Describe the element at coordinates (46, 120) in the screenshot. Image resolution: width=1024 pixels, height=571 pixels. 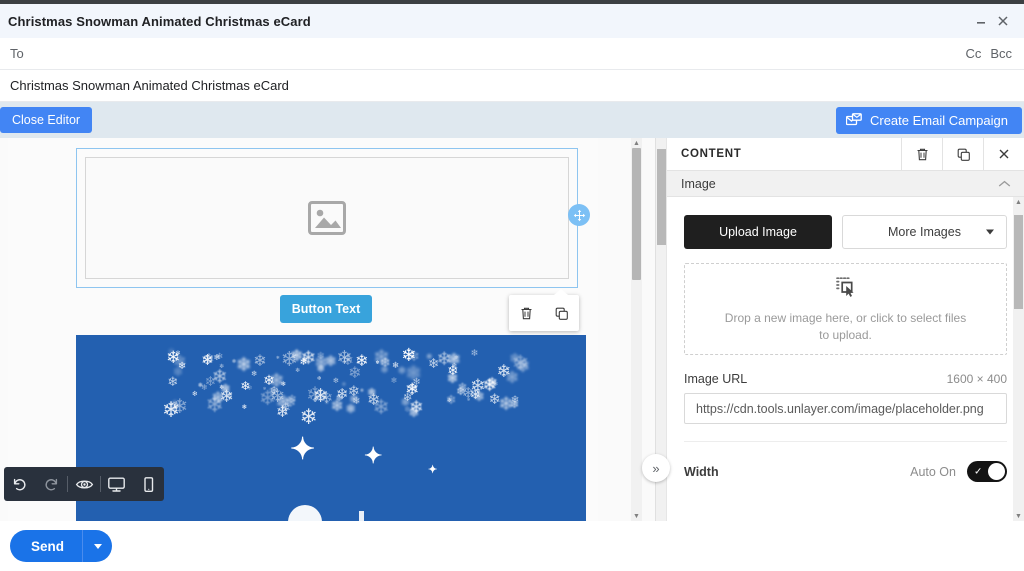
I see `close-editor-button: Close Editor` at that location.